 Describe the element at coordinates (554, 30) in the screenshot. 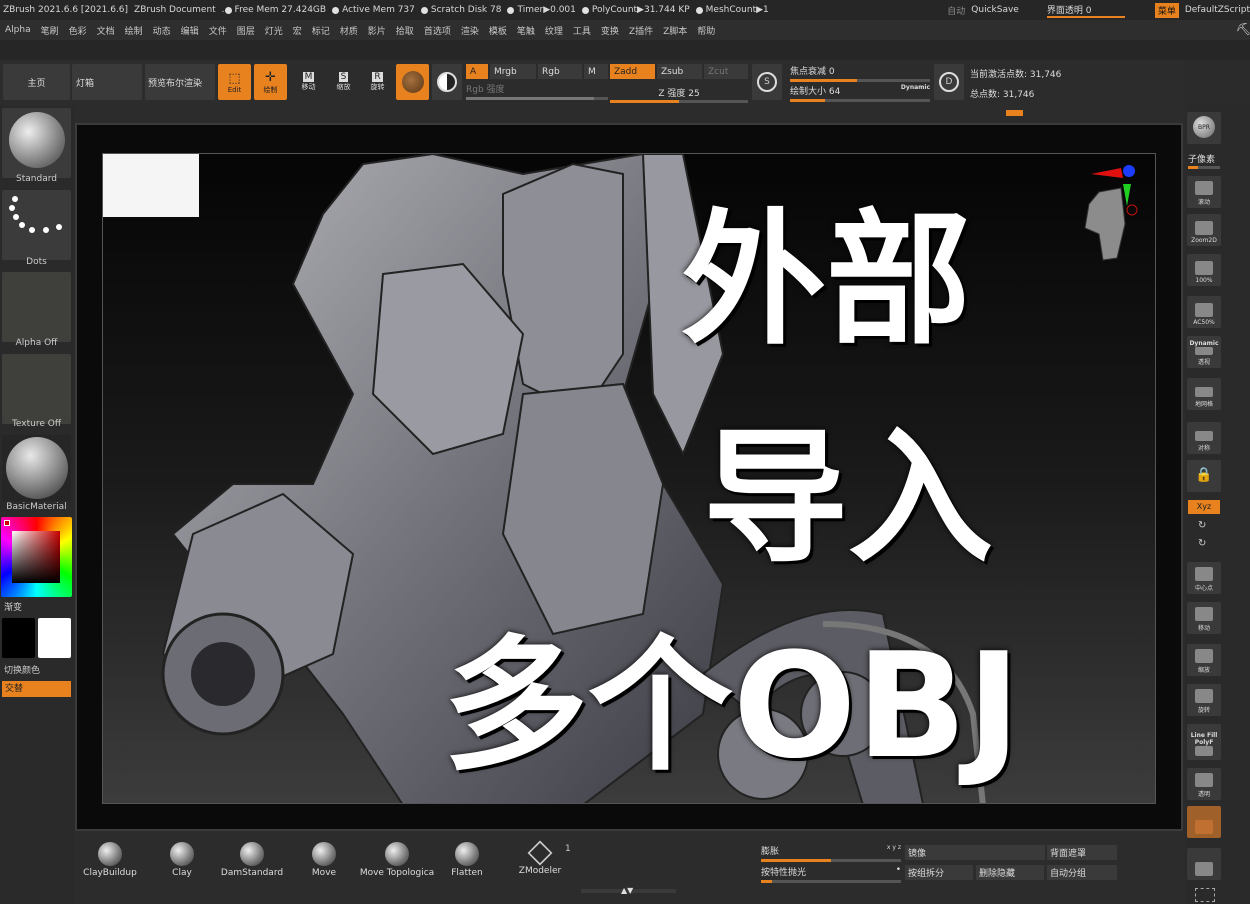

I see `menu-item: 纹理` at that location.